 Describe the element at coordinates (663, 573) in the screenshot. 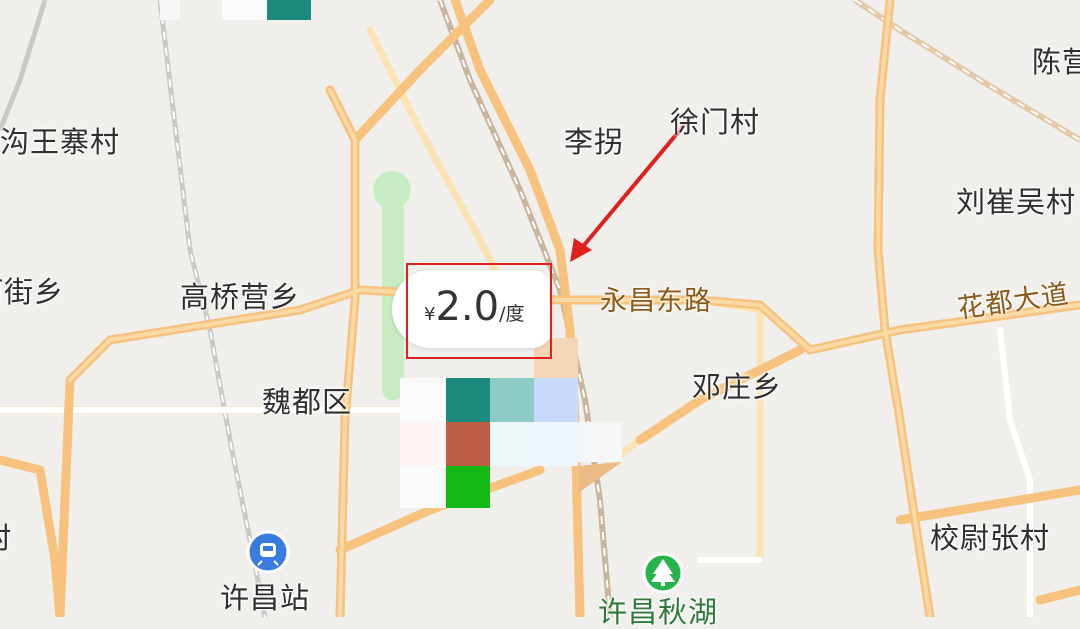

I see `park-tree-icon` at that location.